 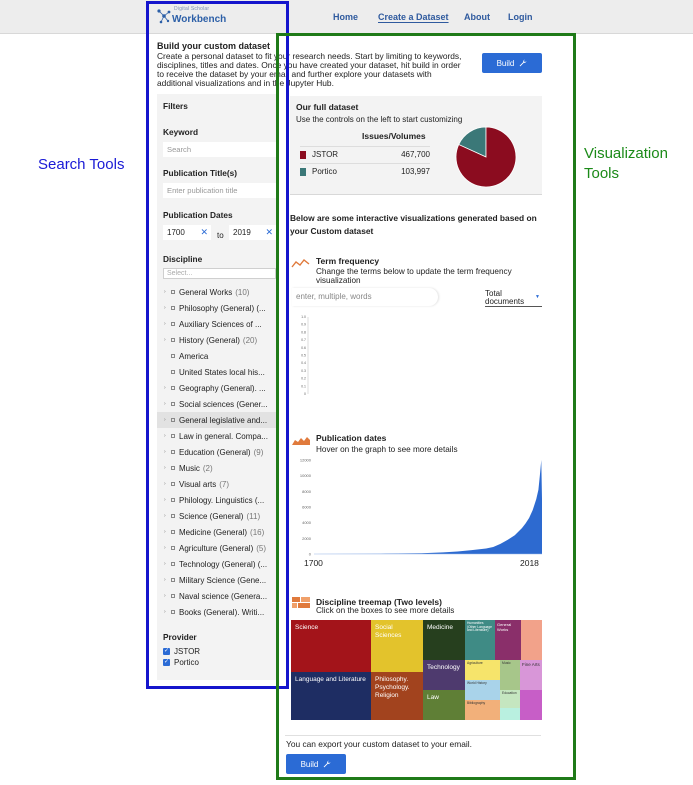 I want to click on annotation-visualization-tools: Visualization Tools, so click(x=626, y=163).